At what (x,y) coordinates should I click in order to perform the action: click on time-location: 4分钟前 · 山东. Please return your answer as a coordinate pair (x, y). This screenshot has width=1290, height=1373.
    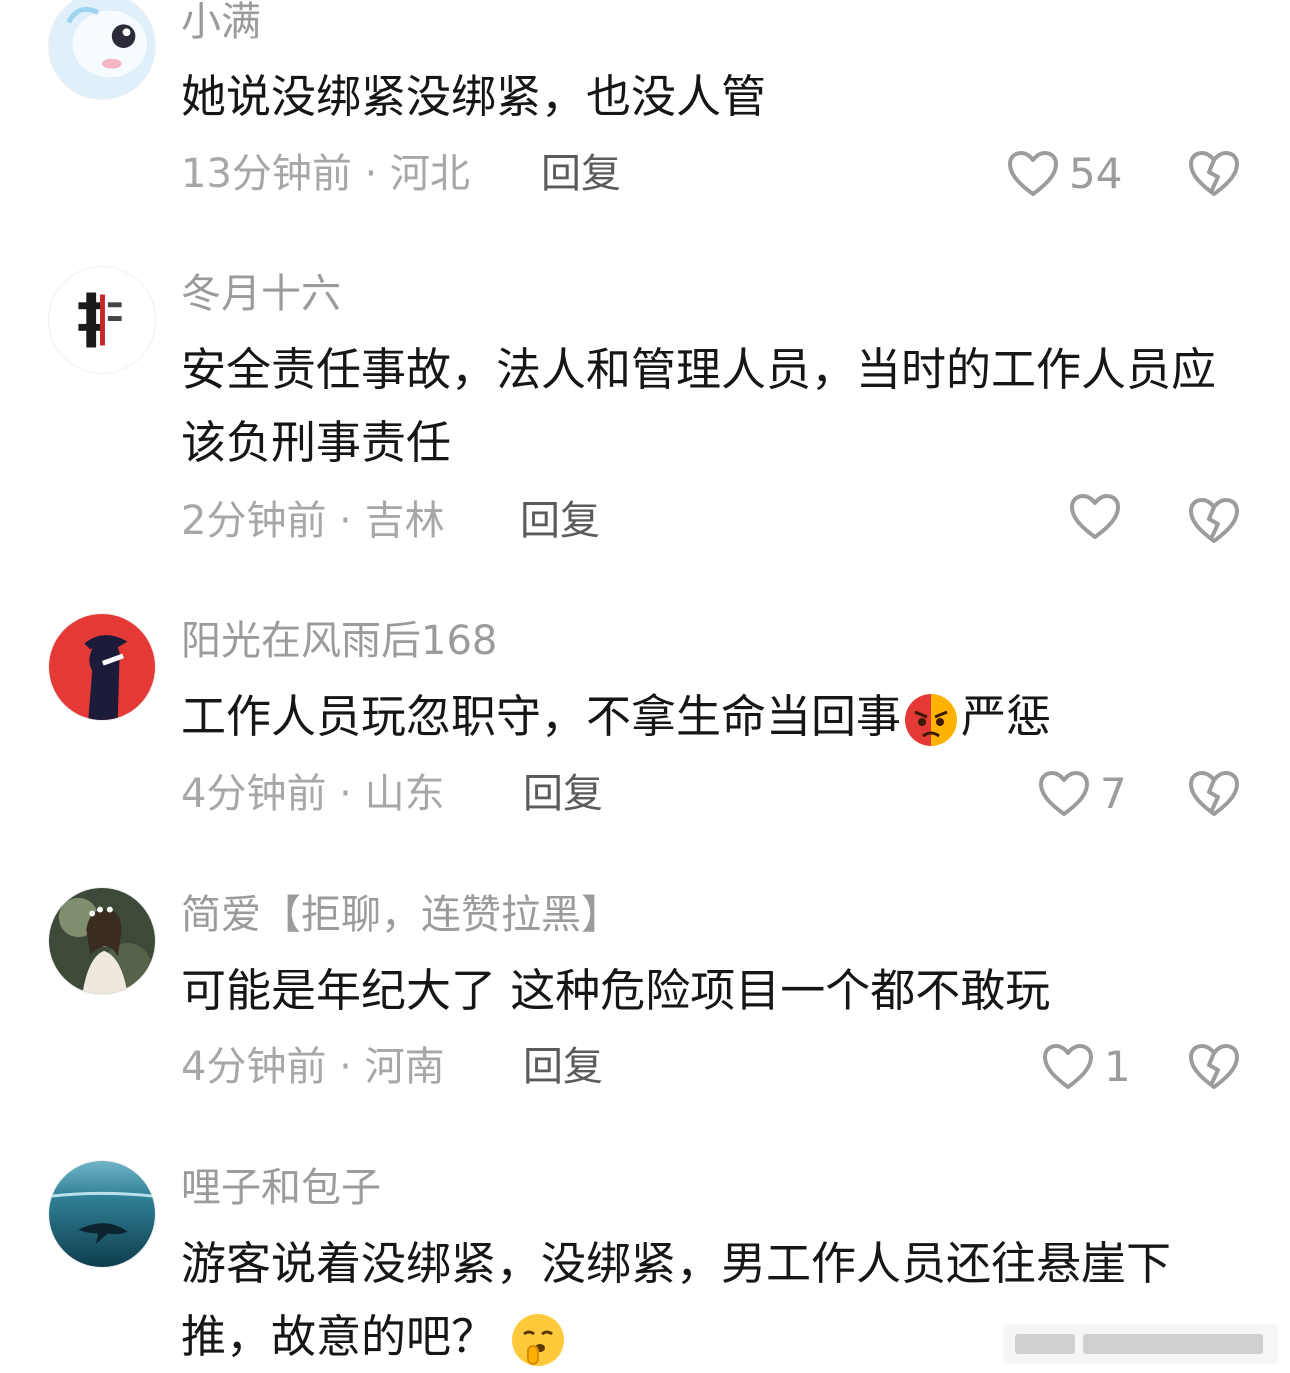
    Looking at the image, I should click on (313, 794).